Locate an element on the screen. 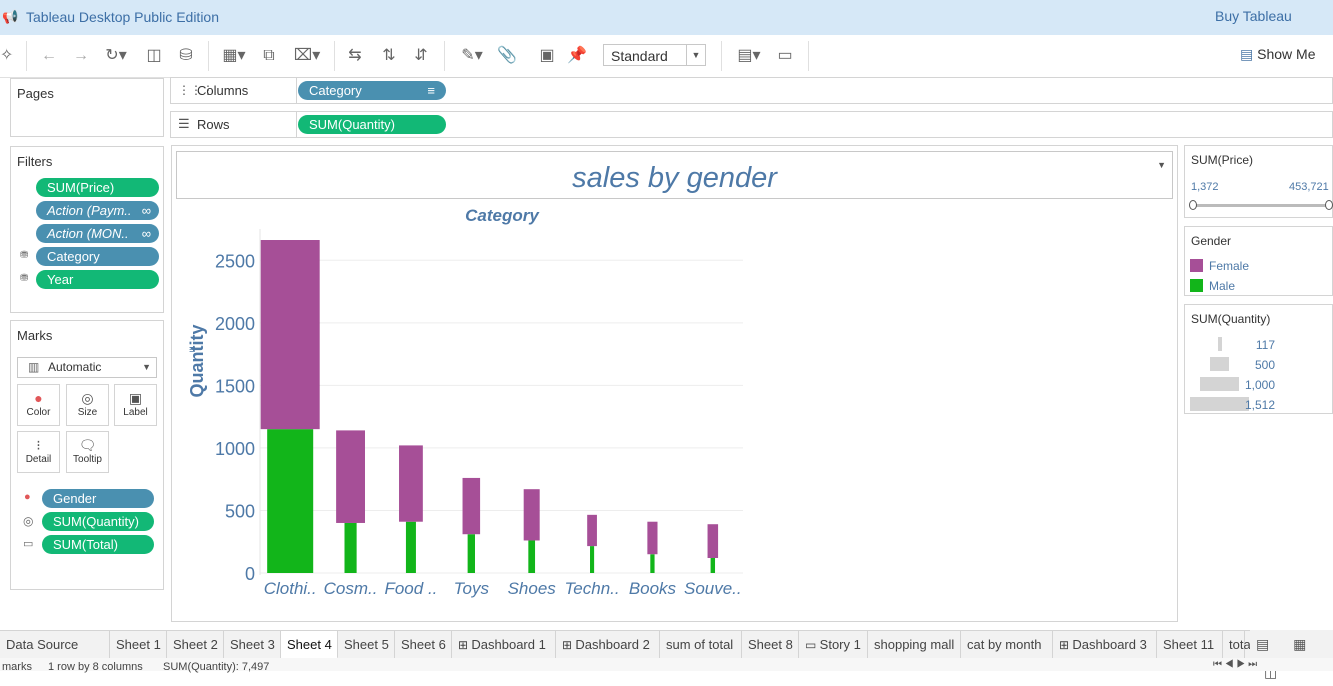 The height and width of the screenshot is (686, 1333). show-cards-icon: ▤▾ is located at coordinates (749, 56).